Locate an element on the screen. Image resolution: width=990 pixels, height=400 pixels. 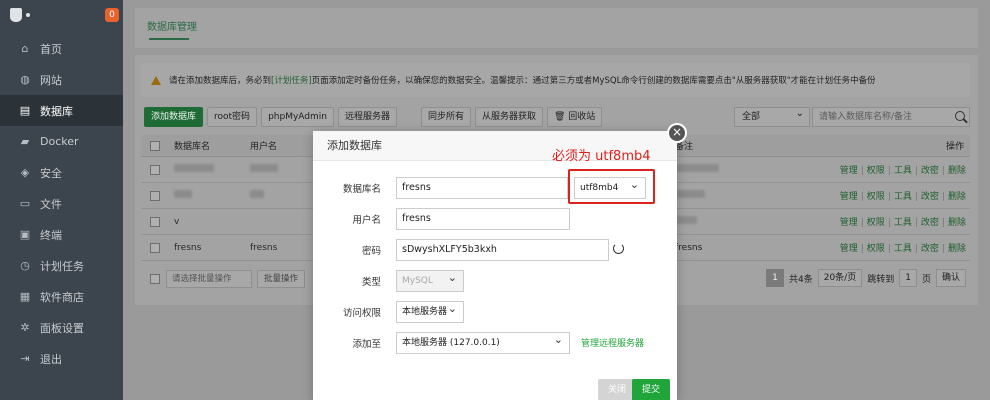
notice-prefix: 请在添加数据库后，务必到 is located at coordinates (220, 81).